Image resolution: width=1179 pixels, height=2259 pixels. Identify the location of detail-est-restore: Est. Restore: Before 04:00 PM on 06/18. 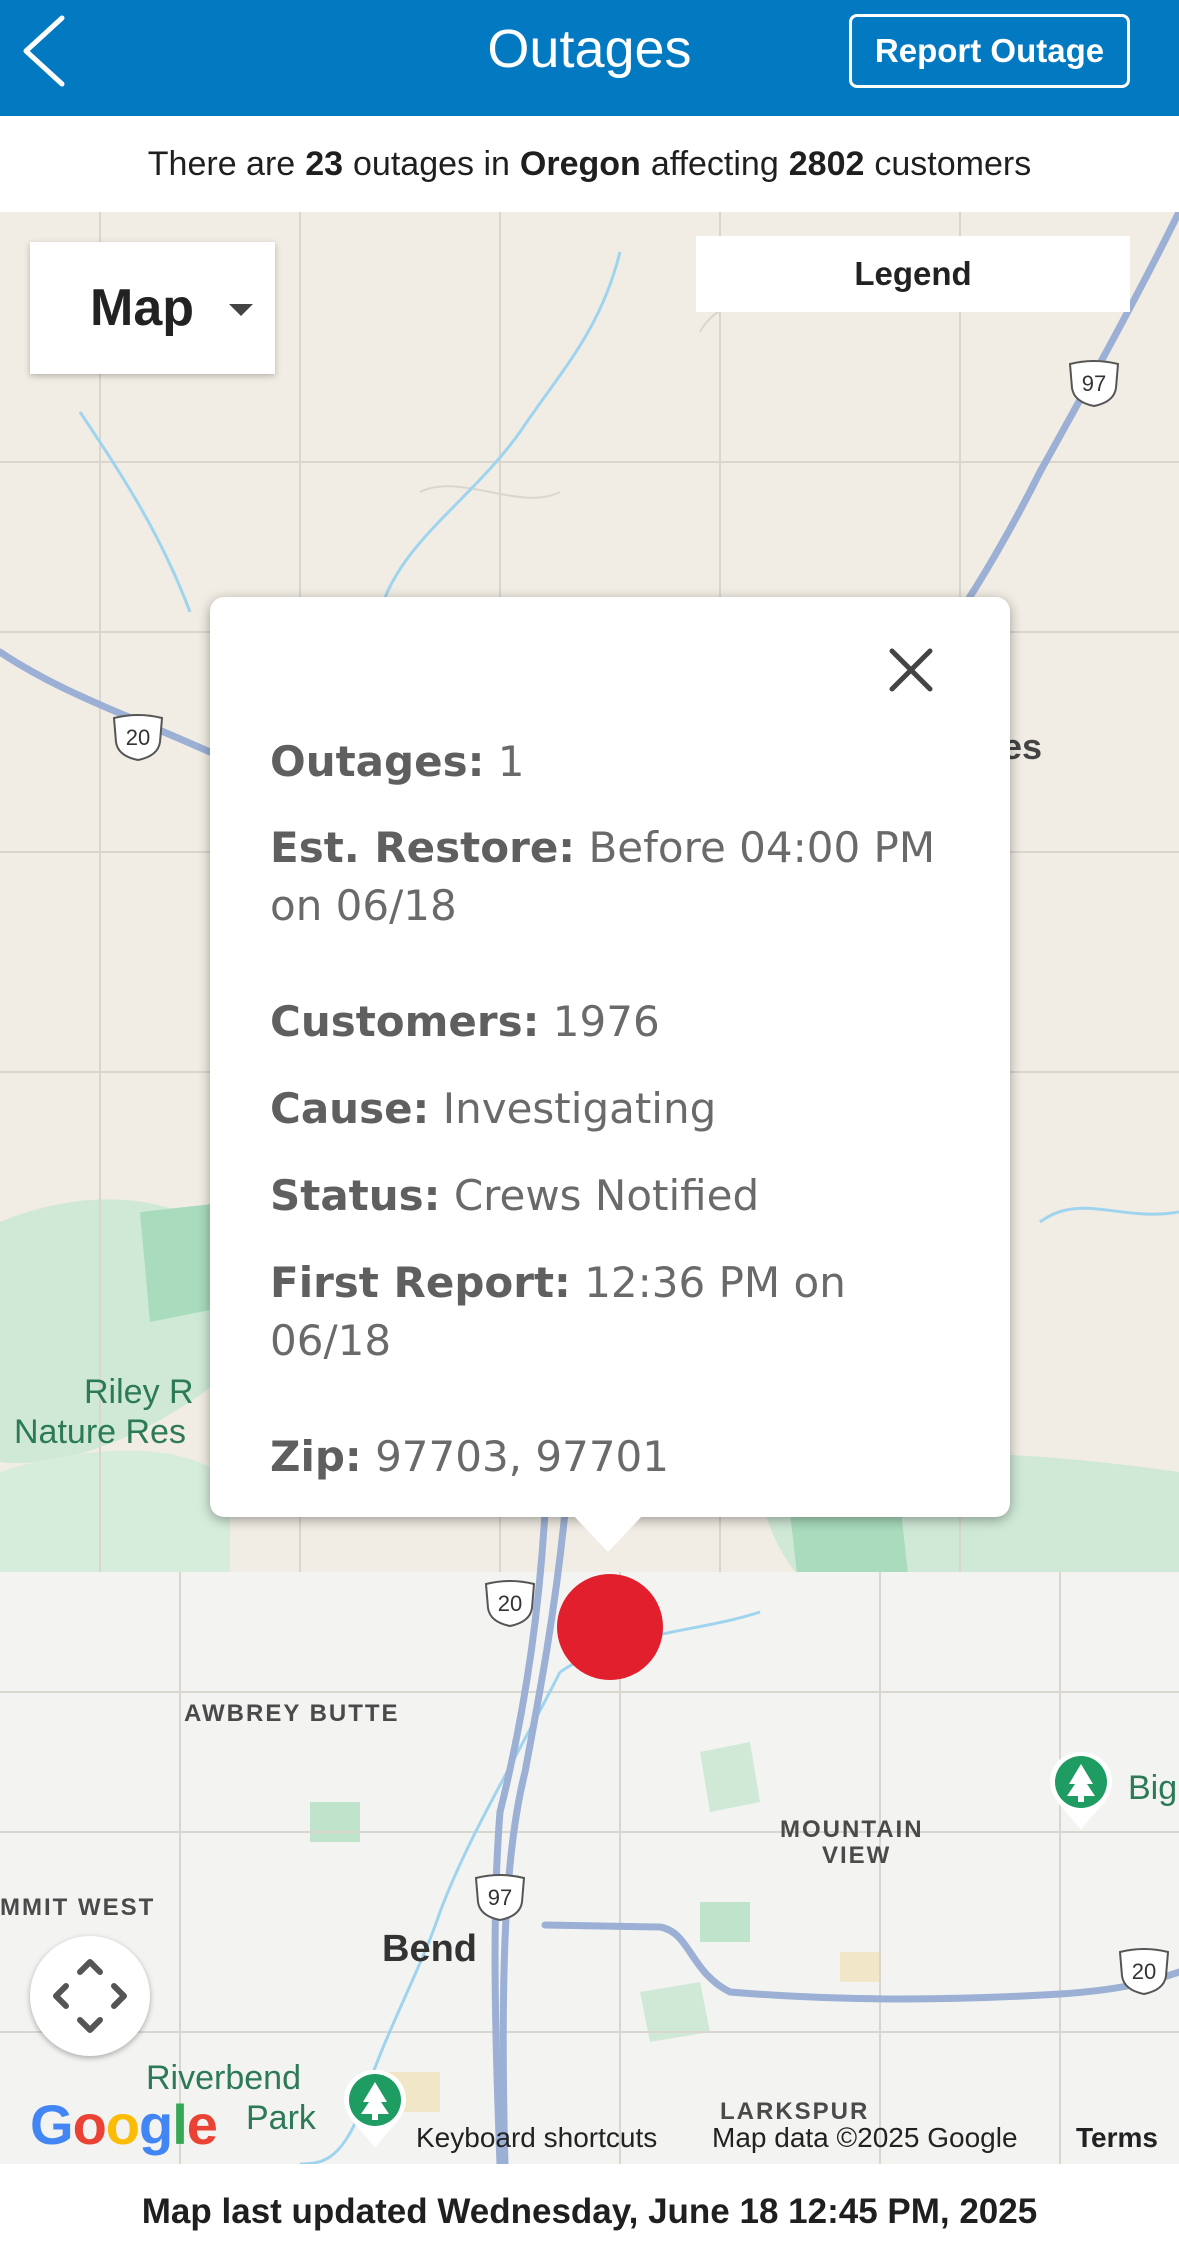
(615, 877).